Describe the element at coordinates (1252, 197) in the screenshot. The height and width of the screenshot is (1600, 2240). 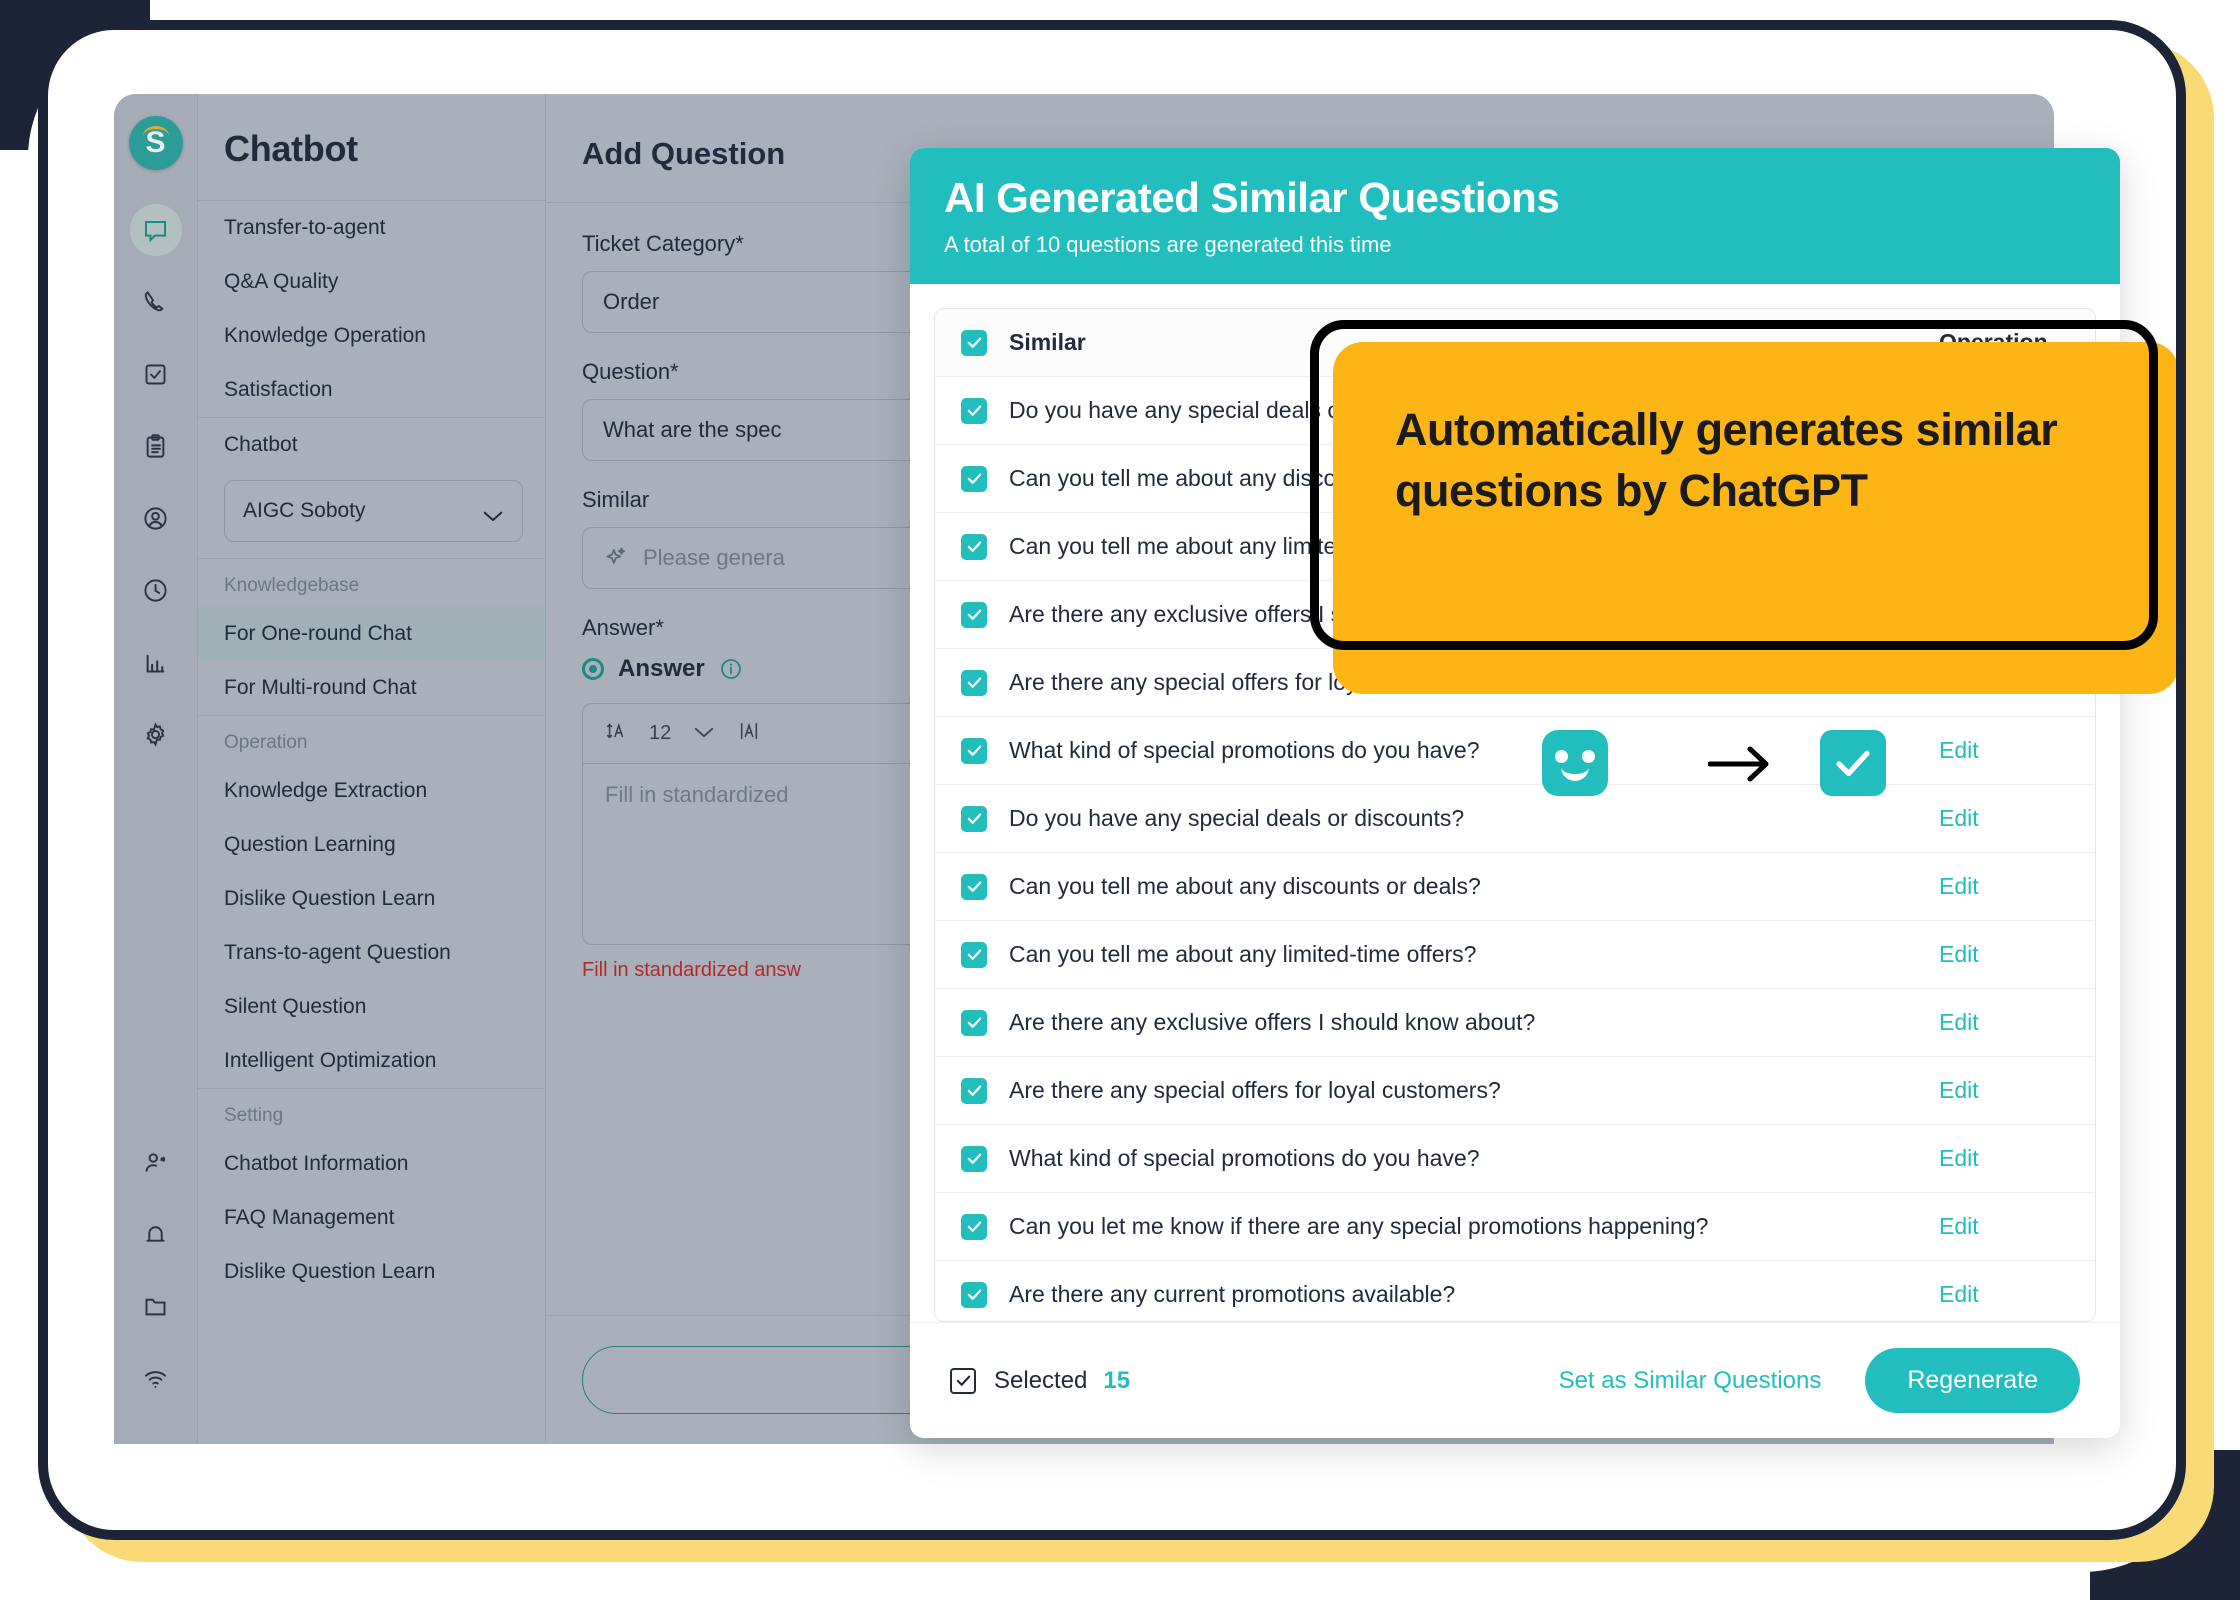
I see `modal-title: AI Generated Similar Questions` at that location.